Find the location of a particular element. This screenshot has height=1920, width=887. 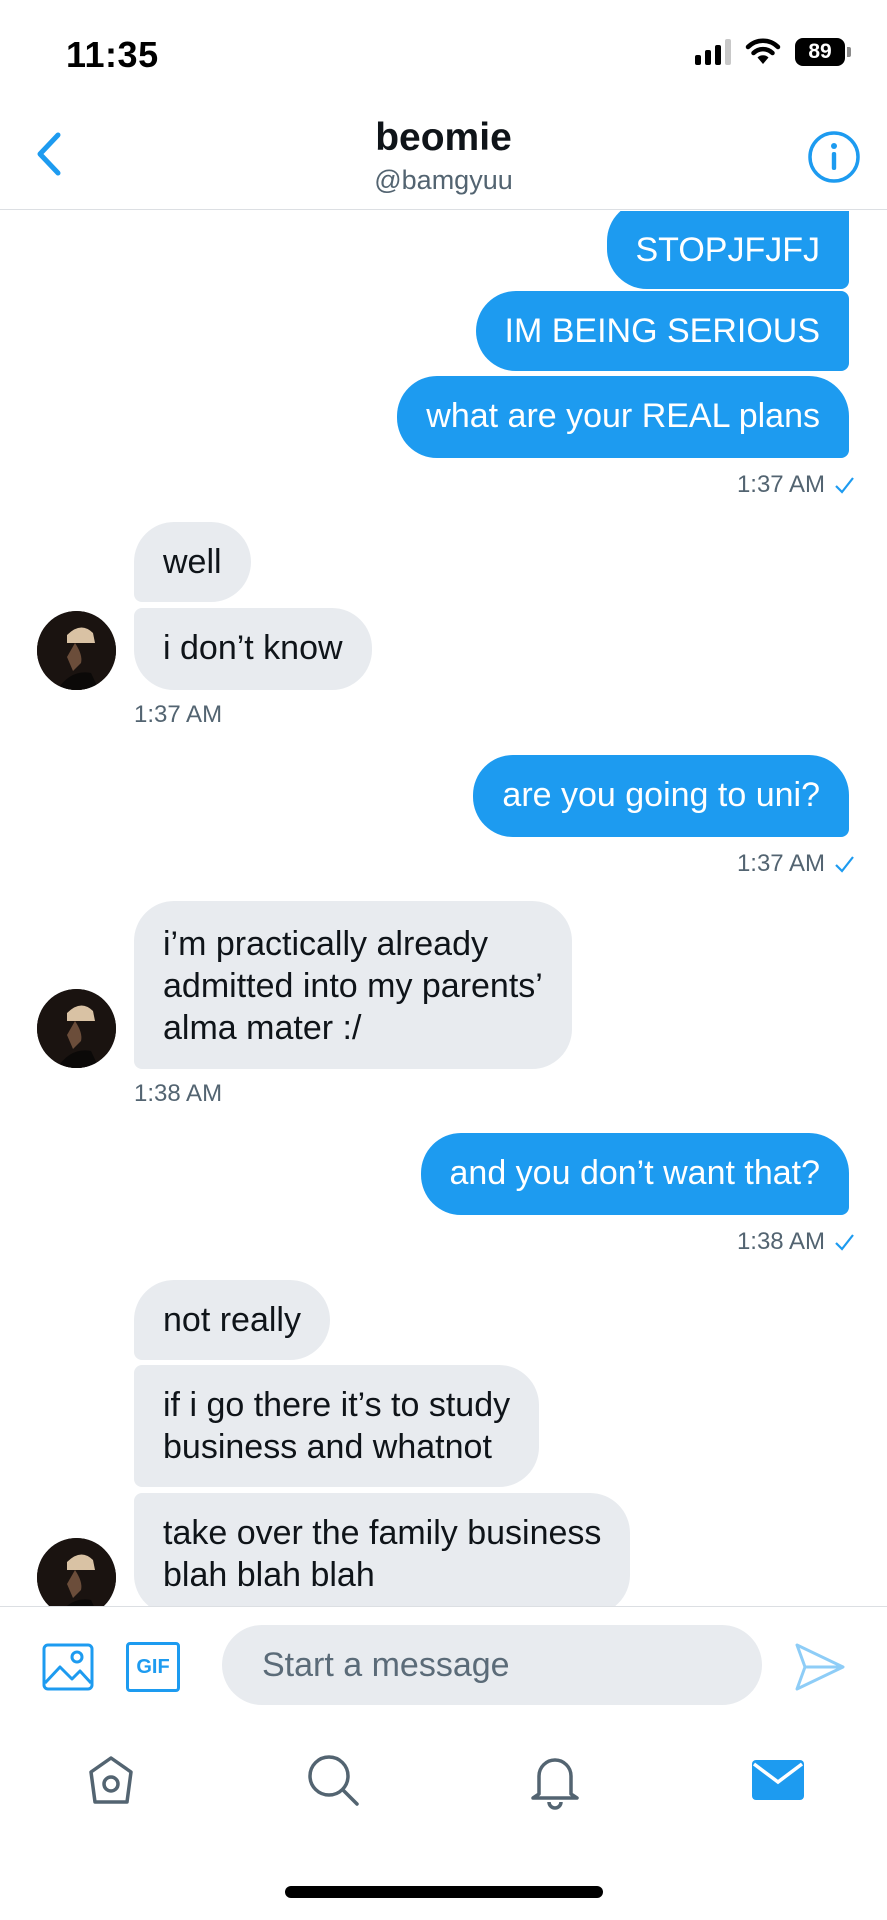

message-bubble-outgoing: IM BEING SERIOUS is located at coordinates (662, 331).